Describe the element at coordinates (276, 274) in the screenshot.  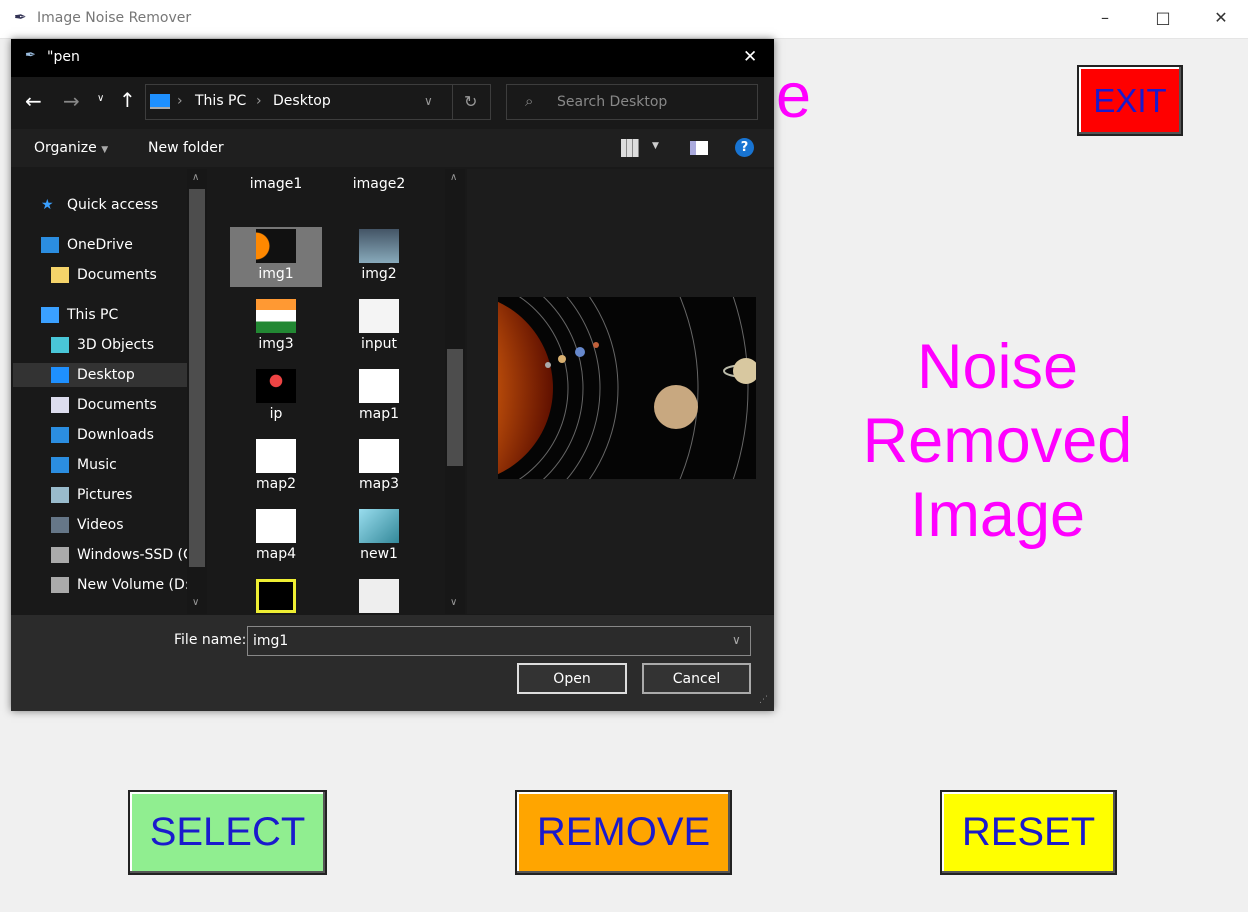
I see `file-item-label: img1` at that location.